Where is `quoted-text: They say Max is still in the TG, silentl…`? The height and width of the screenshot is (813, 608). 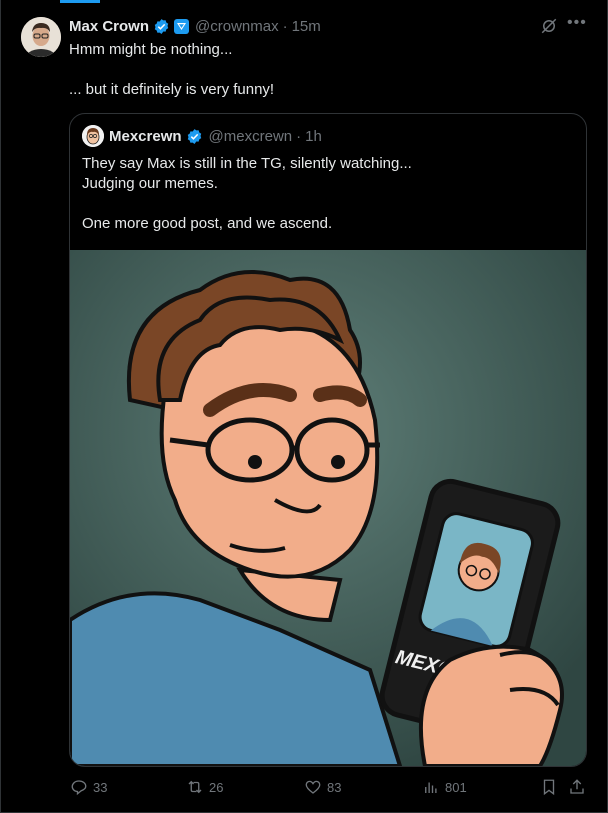
quoted-text: They say Max is still in the TG, silentl… is located at coordinates (247, 193).